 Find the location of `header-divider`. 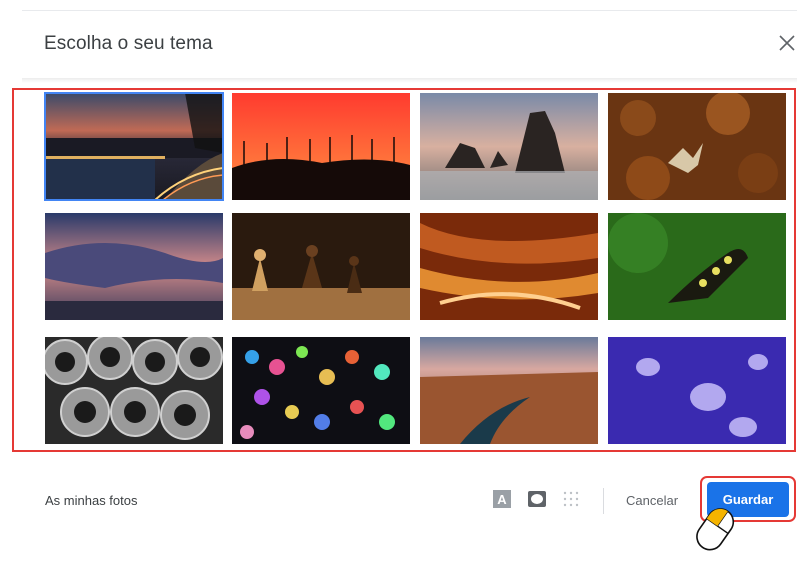

header-divider is located at coordinates (409, 80).